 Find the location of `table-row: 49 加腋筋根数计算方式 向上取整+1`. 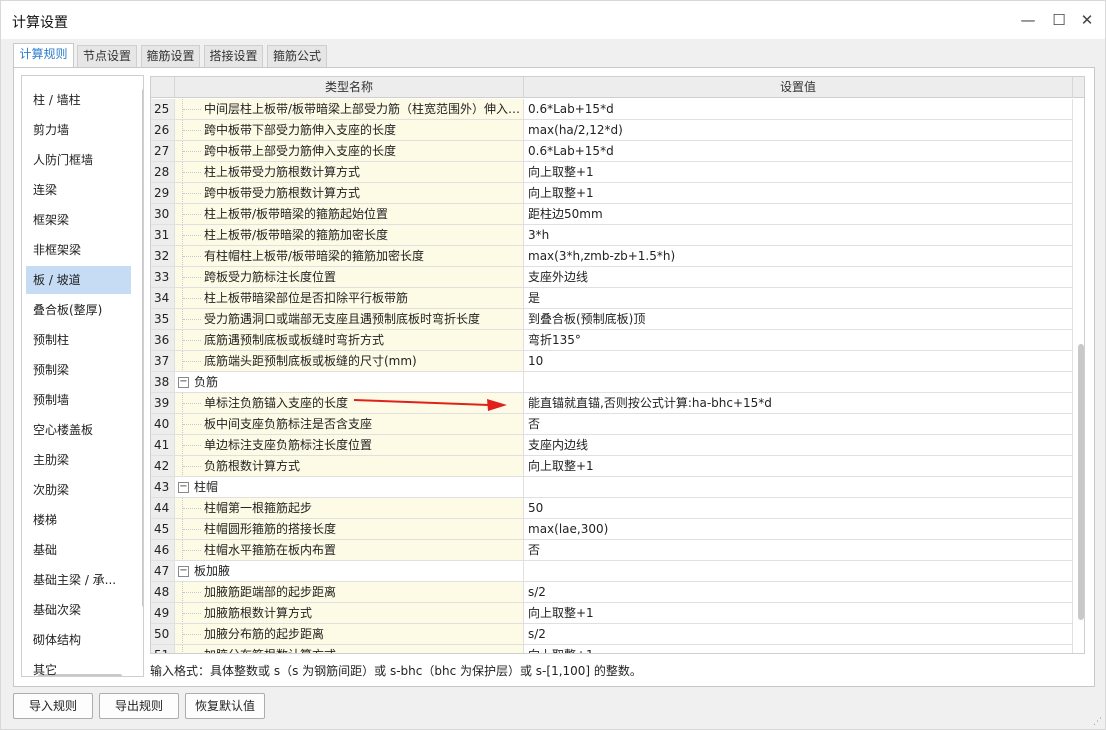

table-row: 49 加腋筋根数计算方式 向上取整+1 is located at coordinates (617, 613).